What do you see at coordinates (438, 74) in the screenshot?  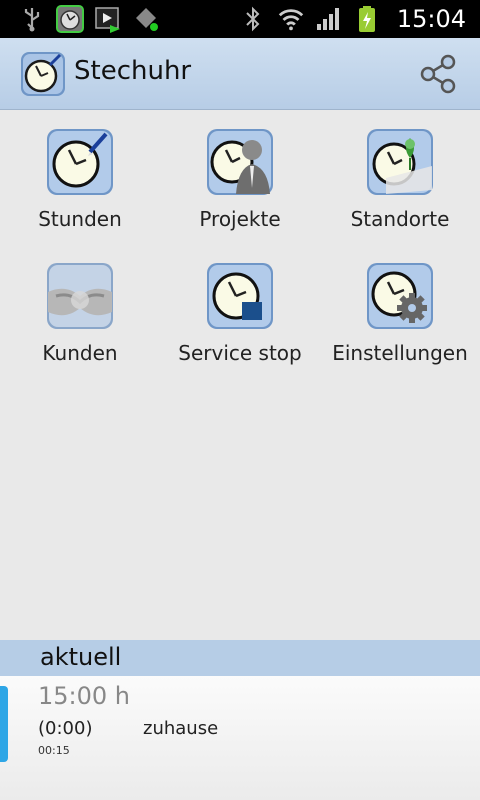 I see `share-icon` at bounding box center [438, 74].